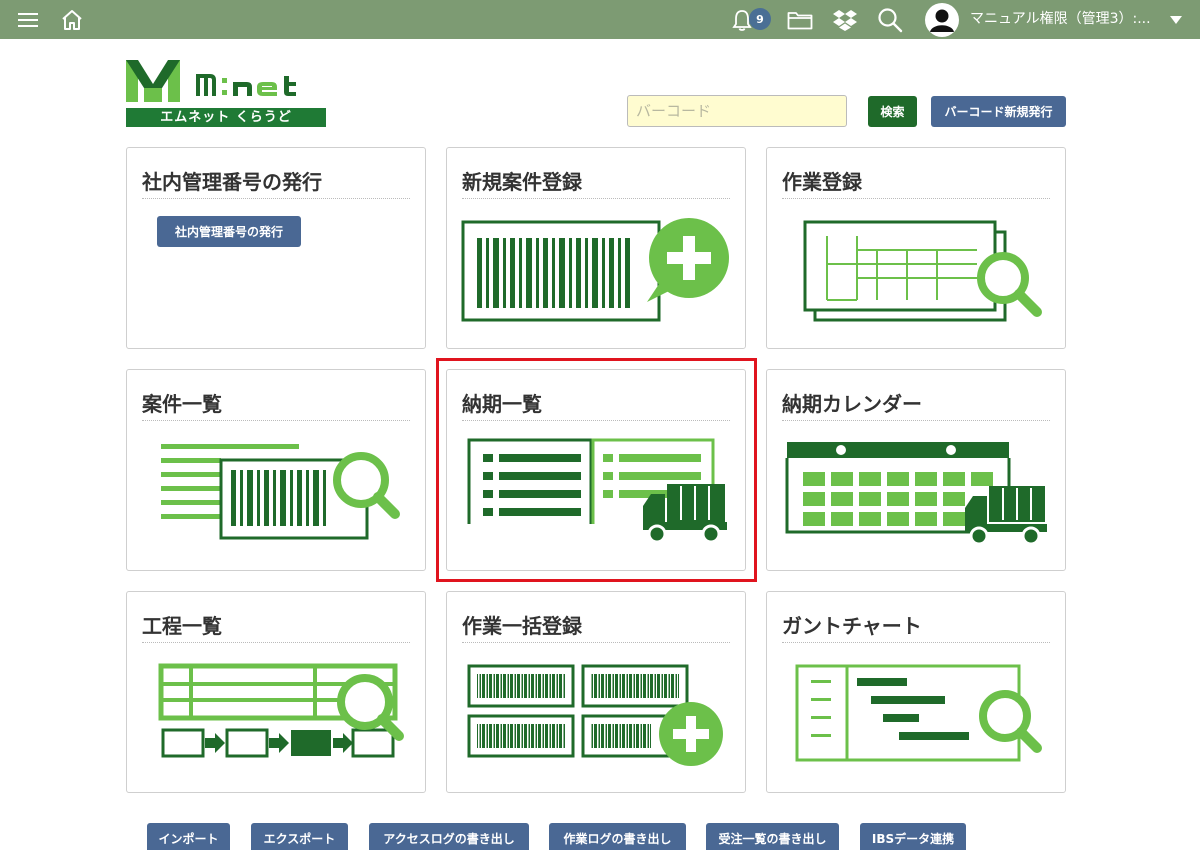  I want to click on new-barcode-button: バーコード新規発行, so click(998, 111).